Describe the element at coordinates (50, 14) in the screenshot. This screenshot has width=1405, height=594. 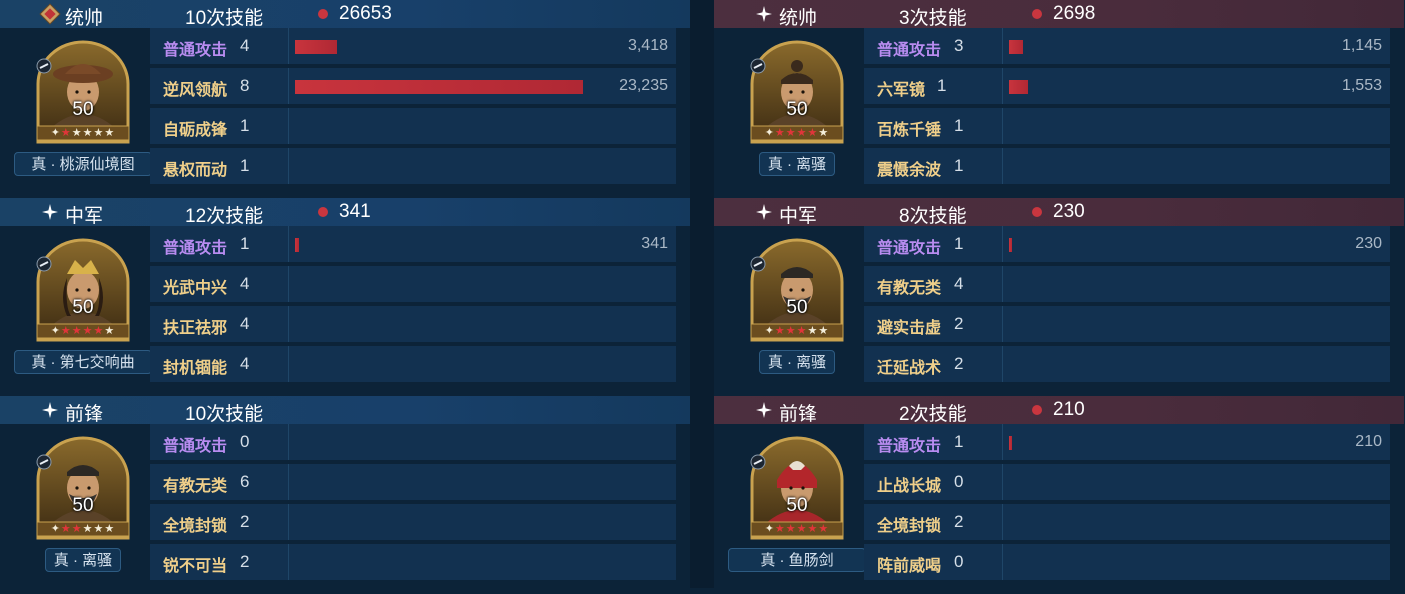
I see `commander-seal-icon` at that location.